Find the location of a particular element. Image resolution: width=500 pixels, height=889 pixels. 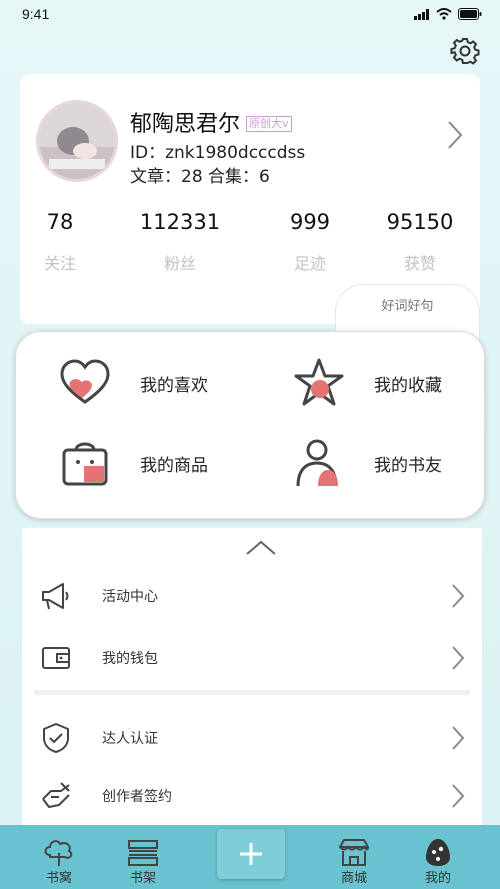

profile-name-row: 郁陶思君尔 原创大v is located at coordinates (211, 122).